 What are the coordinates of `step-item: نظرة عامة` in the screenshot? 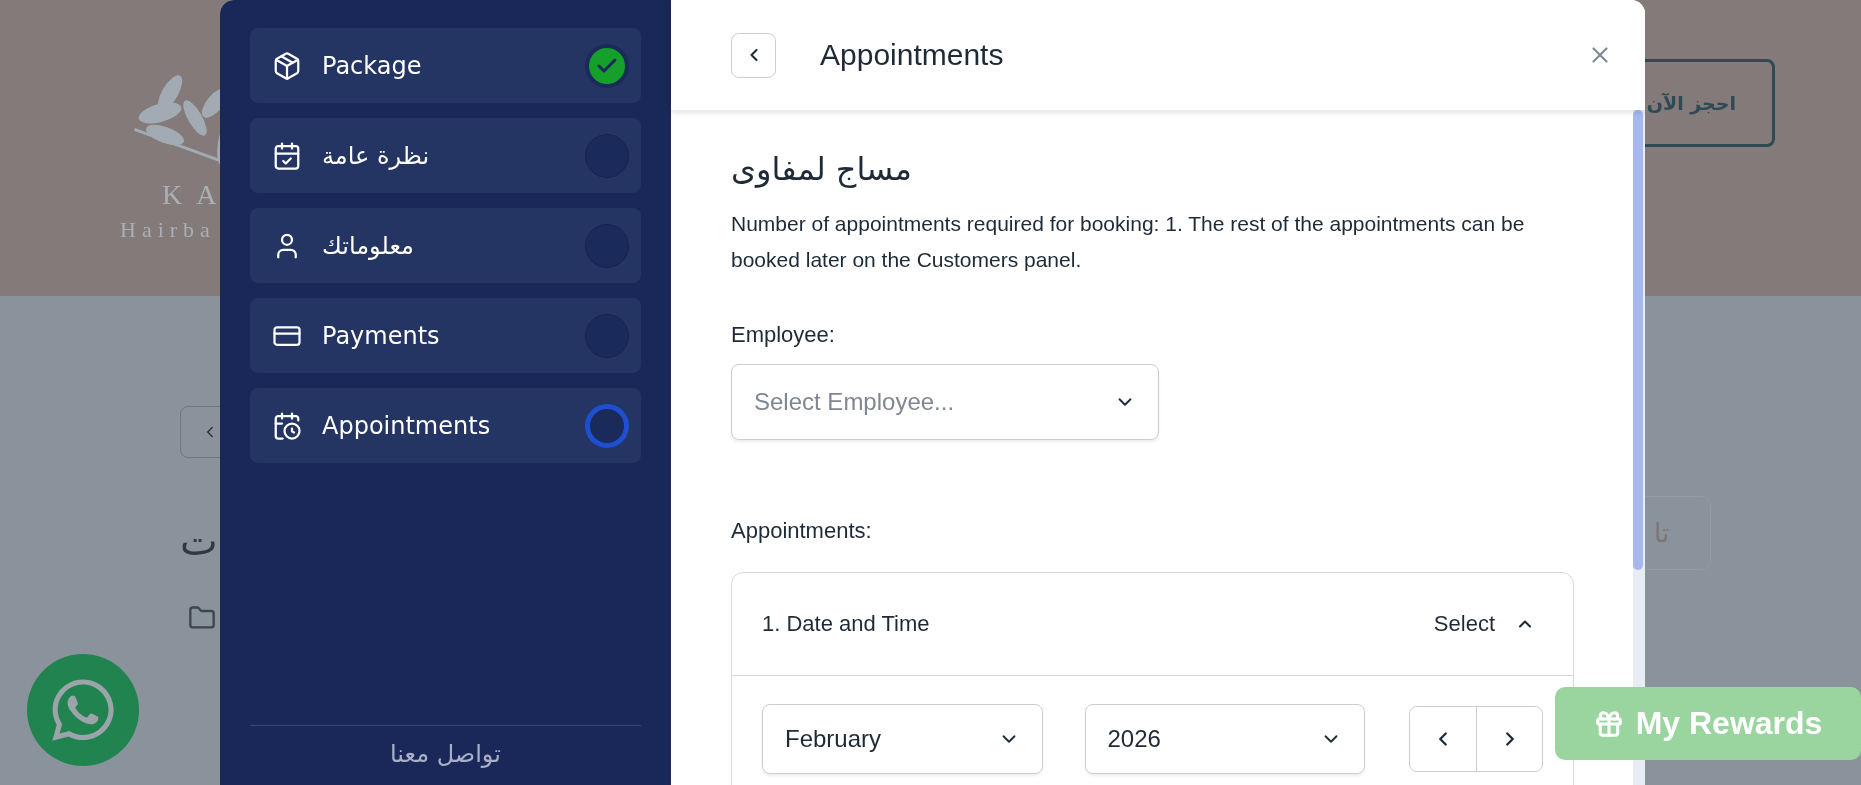 It's located at (445, 155).